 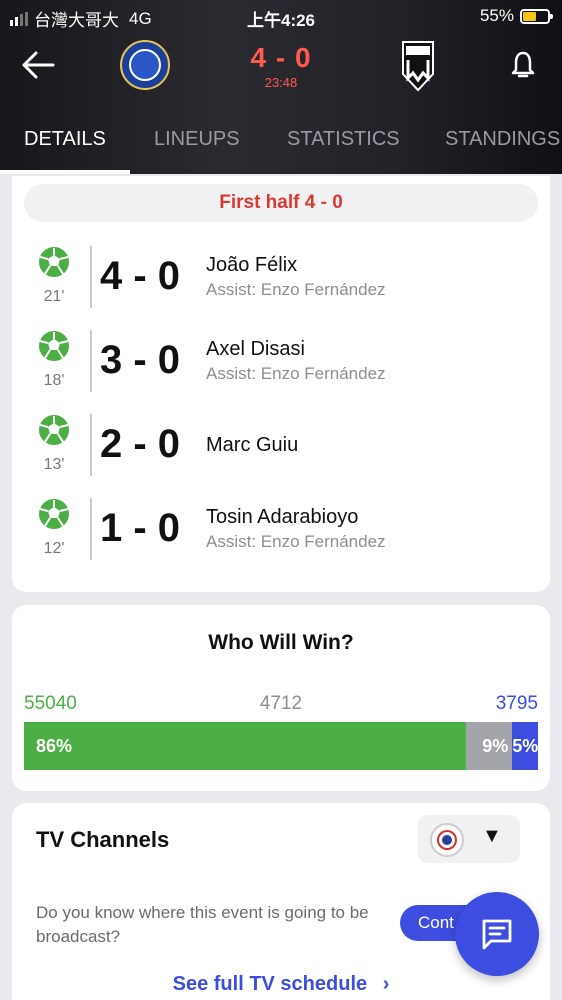 What do you see at coordinates (489, 746) in the screenshot?
I see `draw-vote-segment: 9%` at bounding box center [489, 746].